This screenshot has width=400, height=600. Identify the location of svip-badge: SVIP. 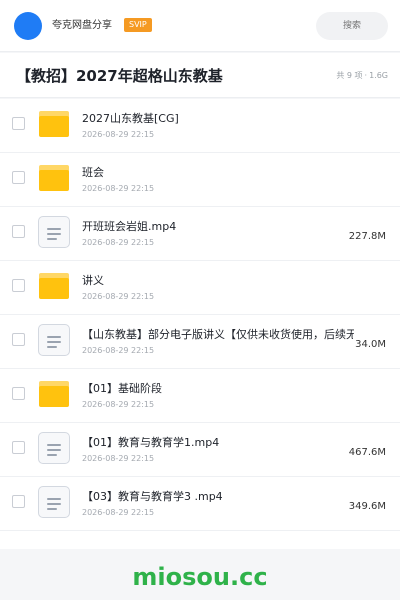
(138, 25).